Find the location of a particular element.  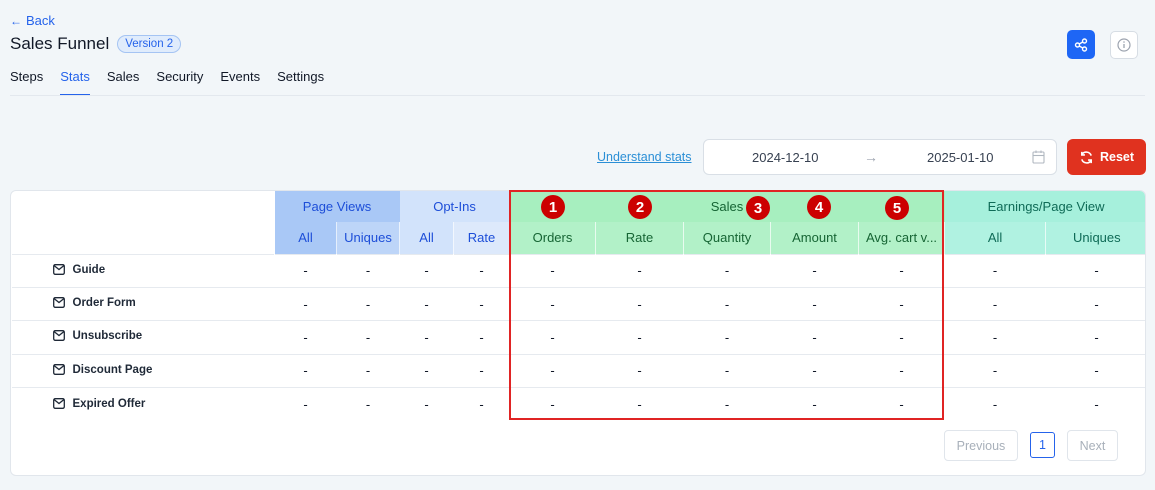

marker-2: 2 is located at coordinates (640, 207).